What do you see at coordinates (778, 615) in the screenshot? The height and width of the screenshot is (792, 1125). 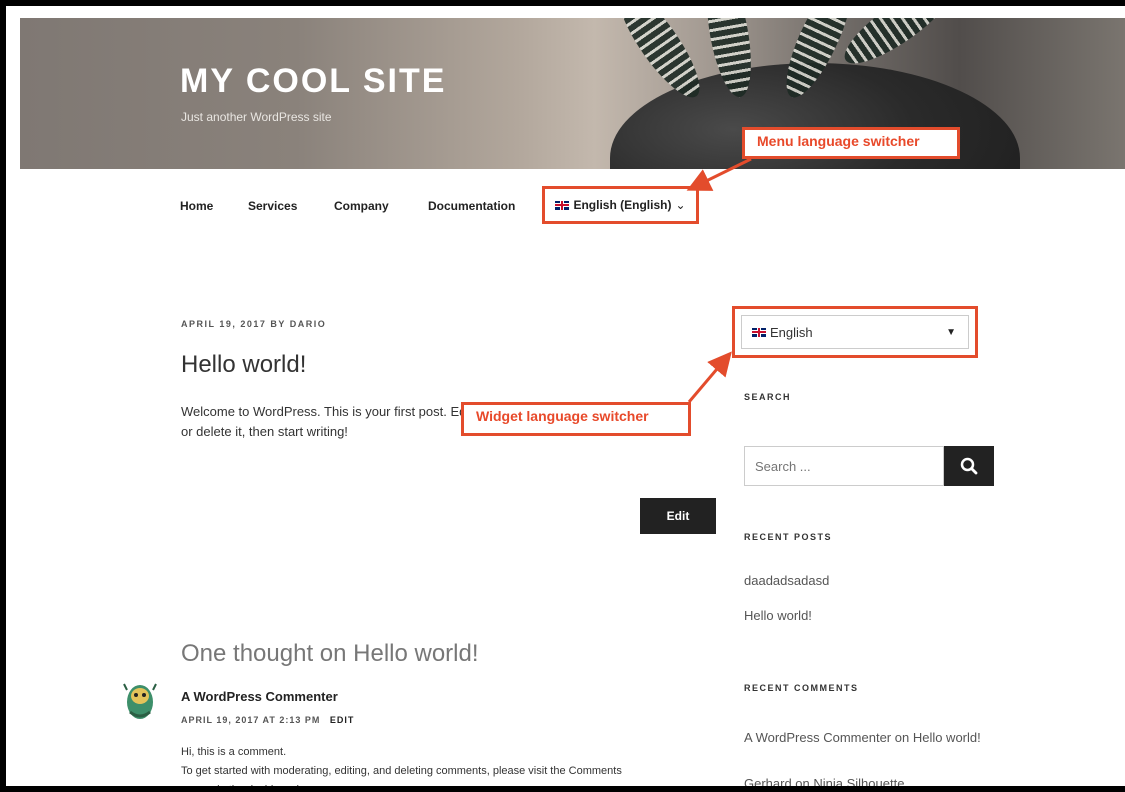 I see `recent-post-link: Hello world!` at bounding box center [778, 615].